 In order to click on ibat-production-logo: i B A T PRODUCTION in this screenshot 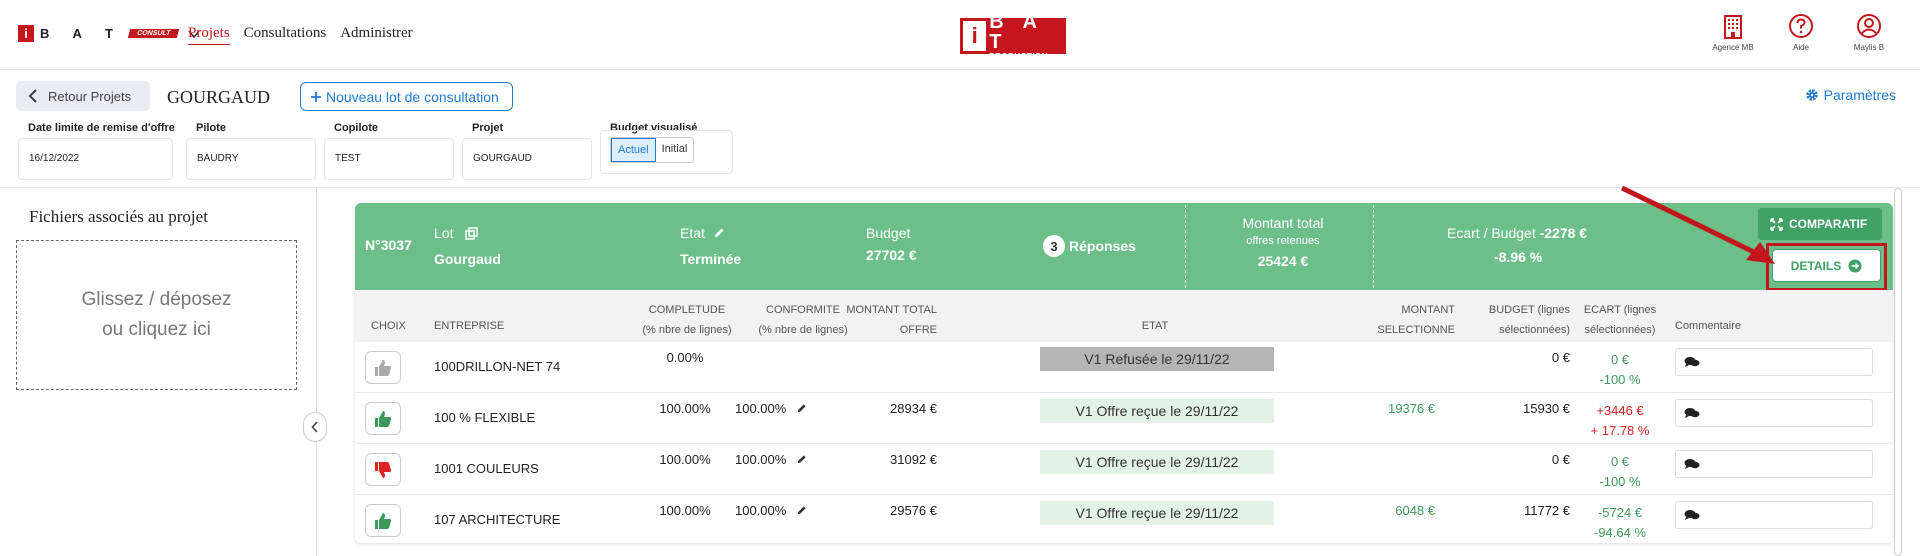, I will do `click(1013, 36)`.